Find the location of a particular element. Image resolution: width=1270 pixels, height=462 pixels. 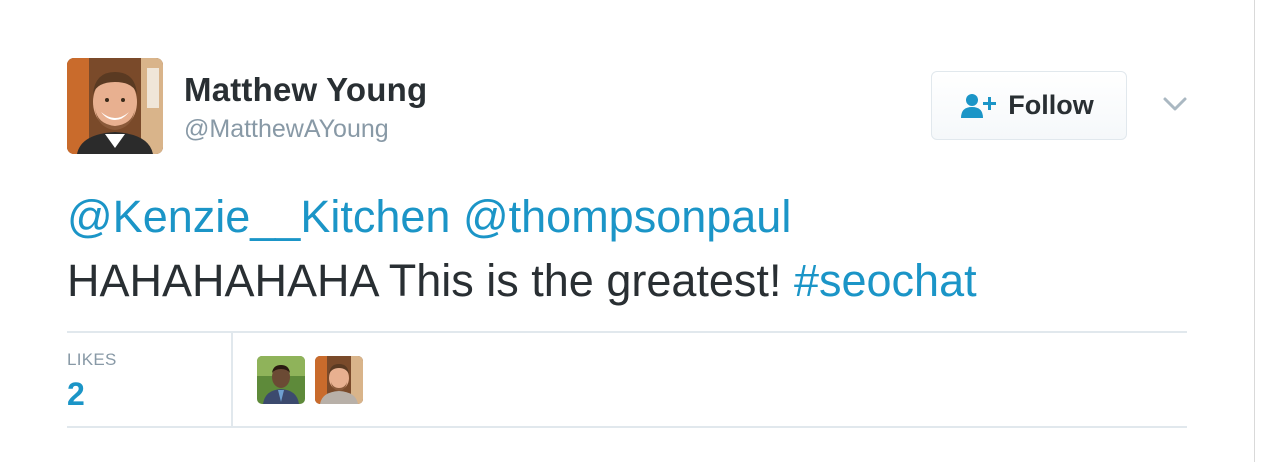

author-avatar is located at coordinates (115, 106).